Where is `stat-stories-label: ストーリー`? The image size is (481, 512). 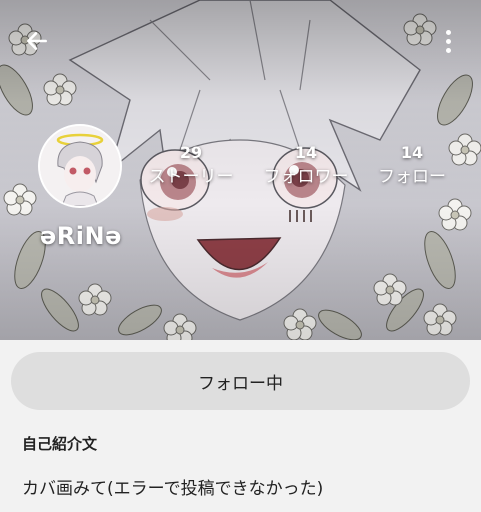 stat-stories-label: ストーリー is located at coordinates (191, 177).